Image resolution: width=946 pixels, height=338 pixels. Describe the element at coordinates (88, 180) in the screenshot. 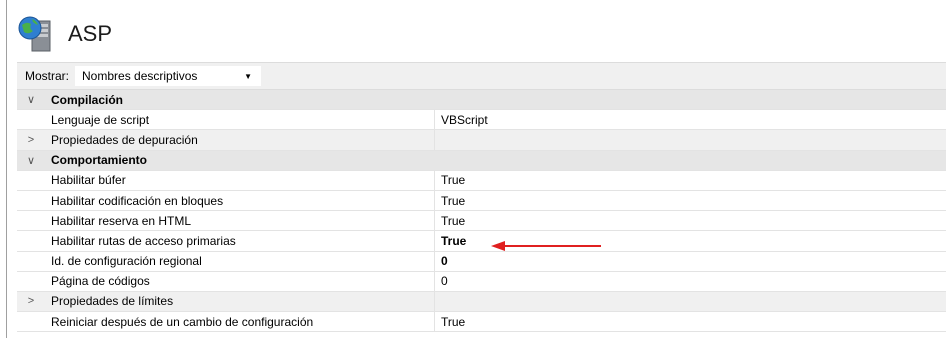

I see `property-name: Habilitar búfer` at that location.